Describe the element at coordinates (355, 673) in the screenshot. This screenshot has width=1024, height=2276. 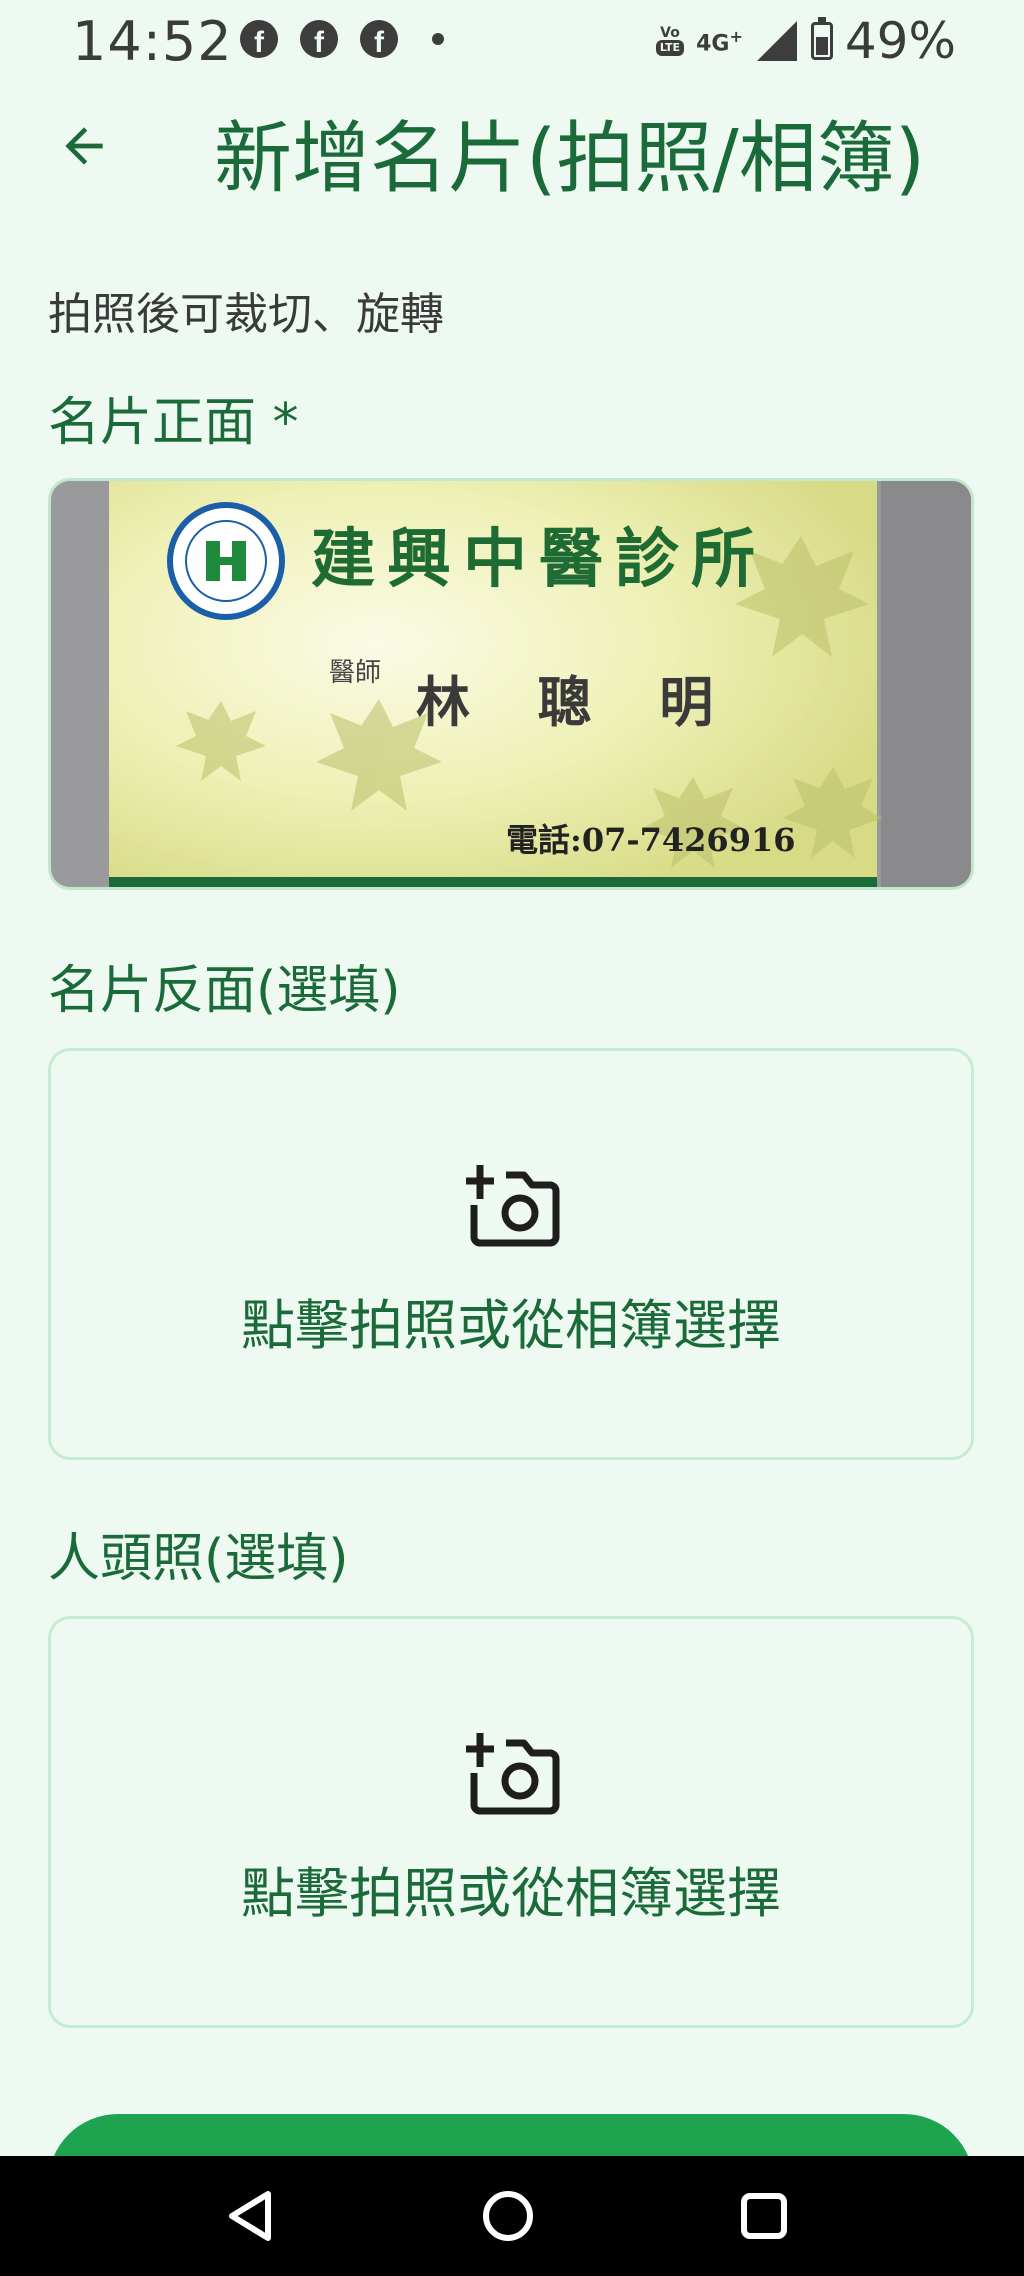
I see `card-title: 醫師` at that location.